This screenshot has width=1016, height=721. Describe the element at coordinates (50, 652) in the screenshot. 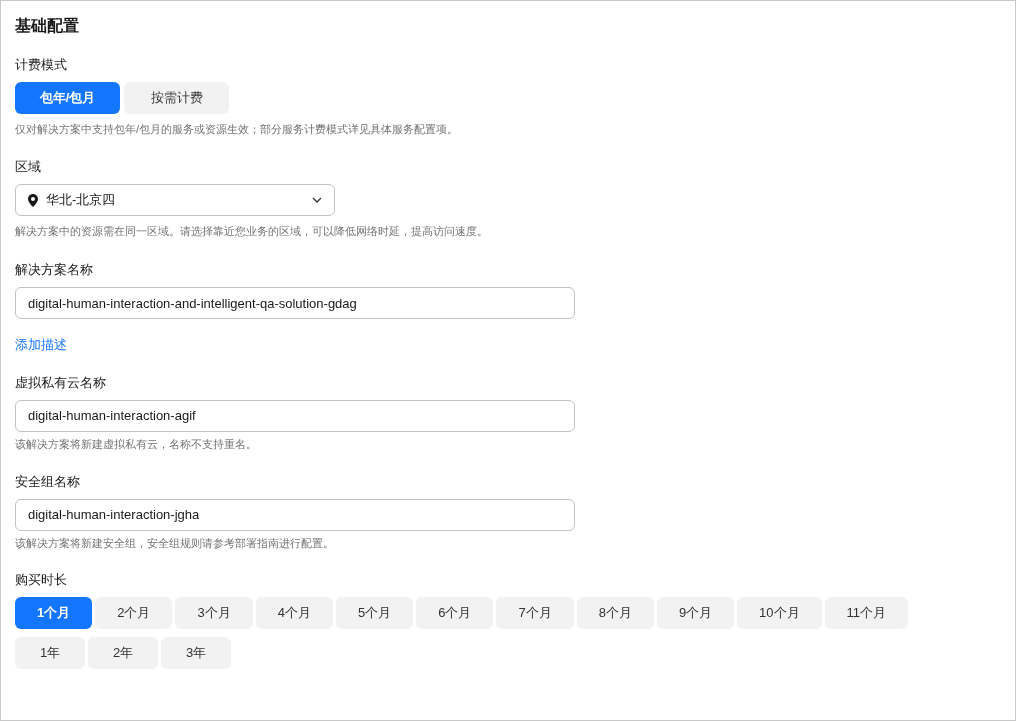

I see `duration-option: 1年` at that location.